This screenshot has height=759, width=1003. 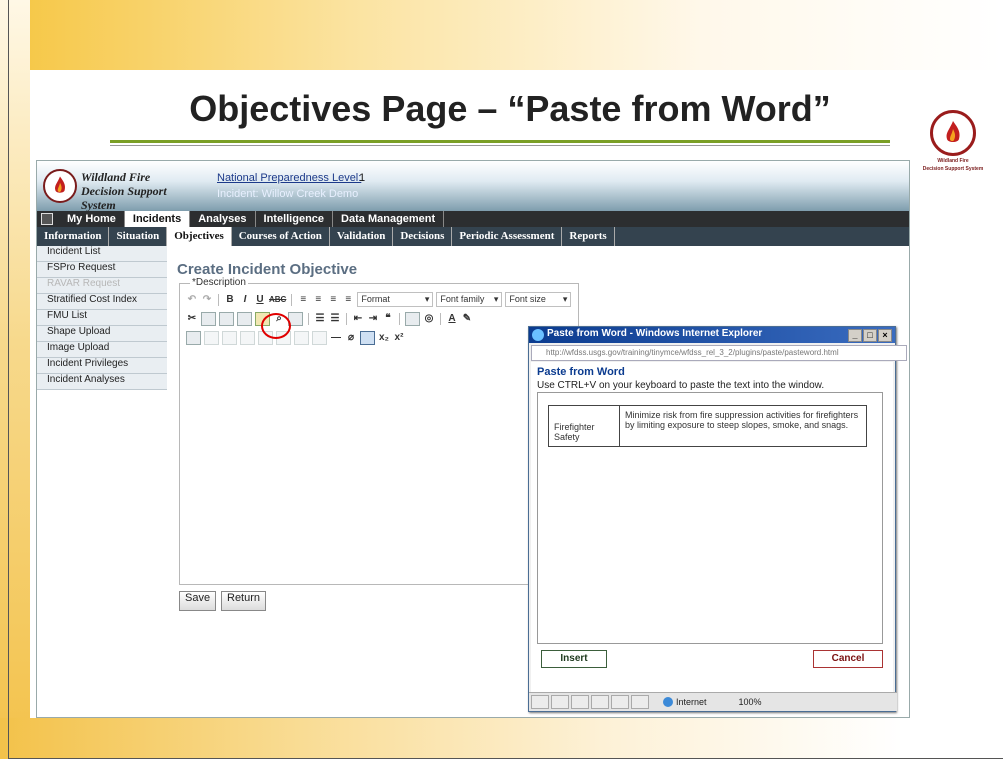 I want to click on return-button: Return, so click(x=244, y=601).